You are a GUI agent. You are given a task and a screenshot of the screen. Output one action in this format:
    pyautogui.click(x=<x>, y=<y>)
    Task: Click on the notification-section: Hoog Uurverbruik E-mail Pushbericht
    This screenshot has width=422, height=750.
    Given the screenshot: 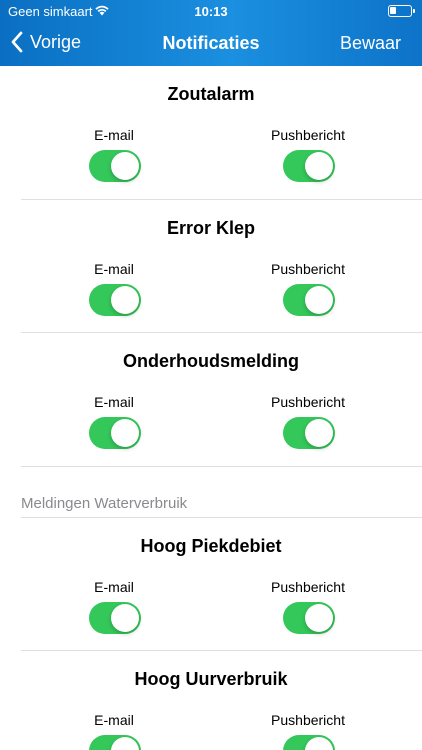 What is the action you would take?
    pyautogui.click(x=211, y=700)
    